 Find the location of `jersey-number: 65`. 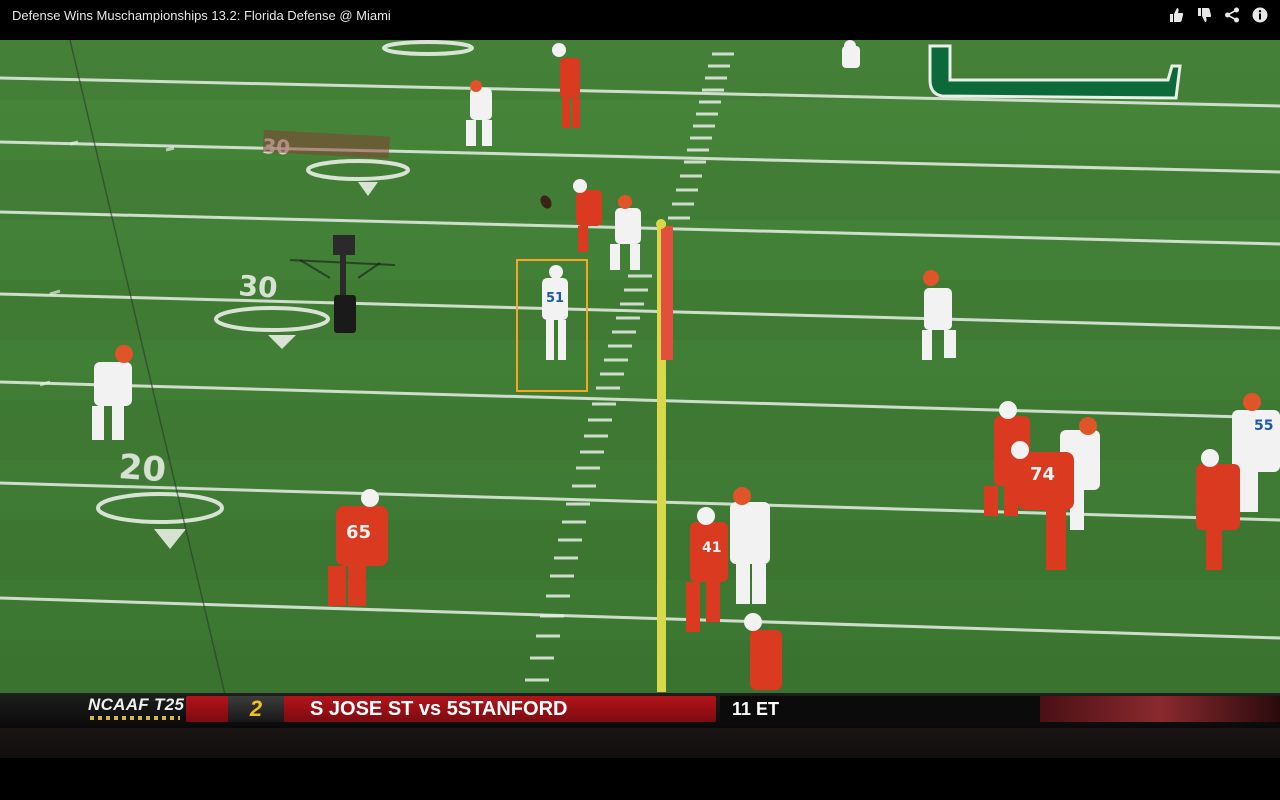

jersey-number: 65 is located at coordinates (358, 532).